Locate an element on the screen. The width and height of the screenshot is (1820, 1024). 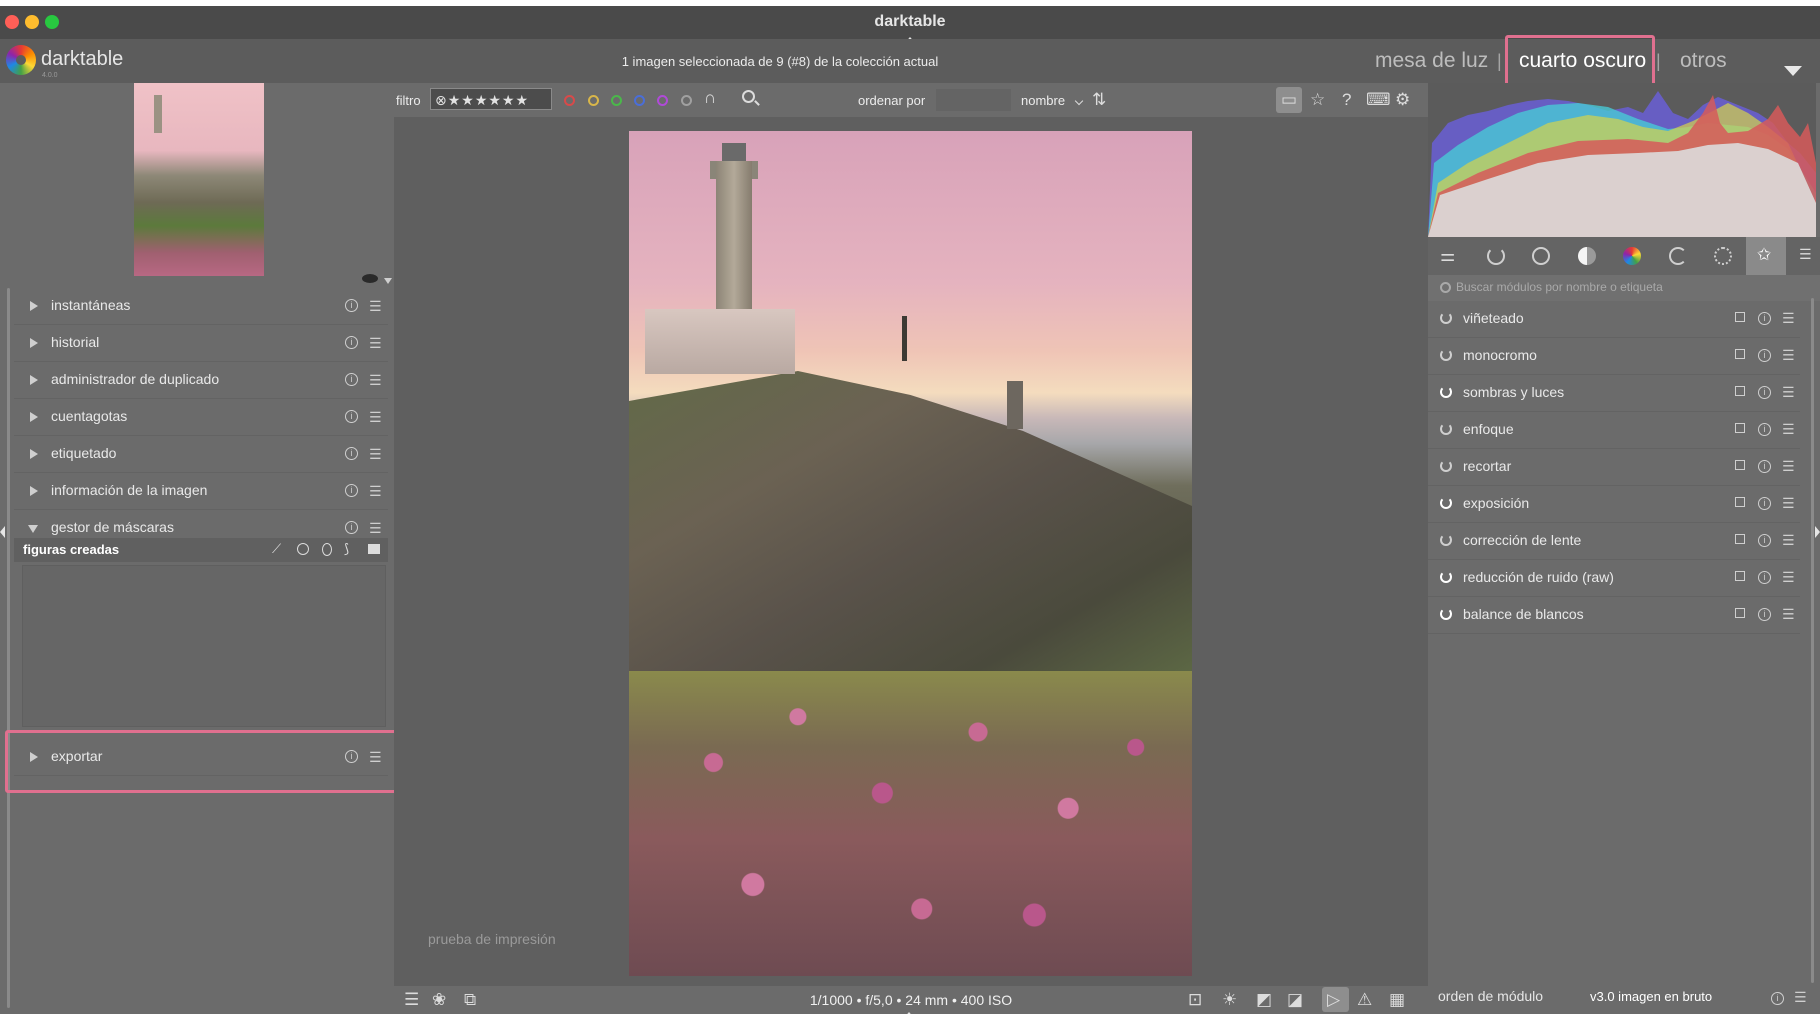
module-monochrome: monocromo i ☰ is located at coordinates (1614, 356).